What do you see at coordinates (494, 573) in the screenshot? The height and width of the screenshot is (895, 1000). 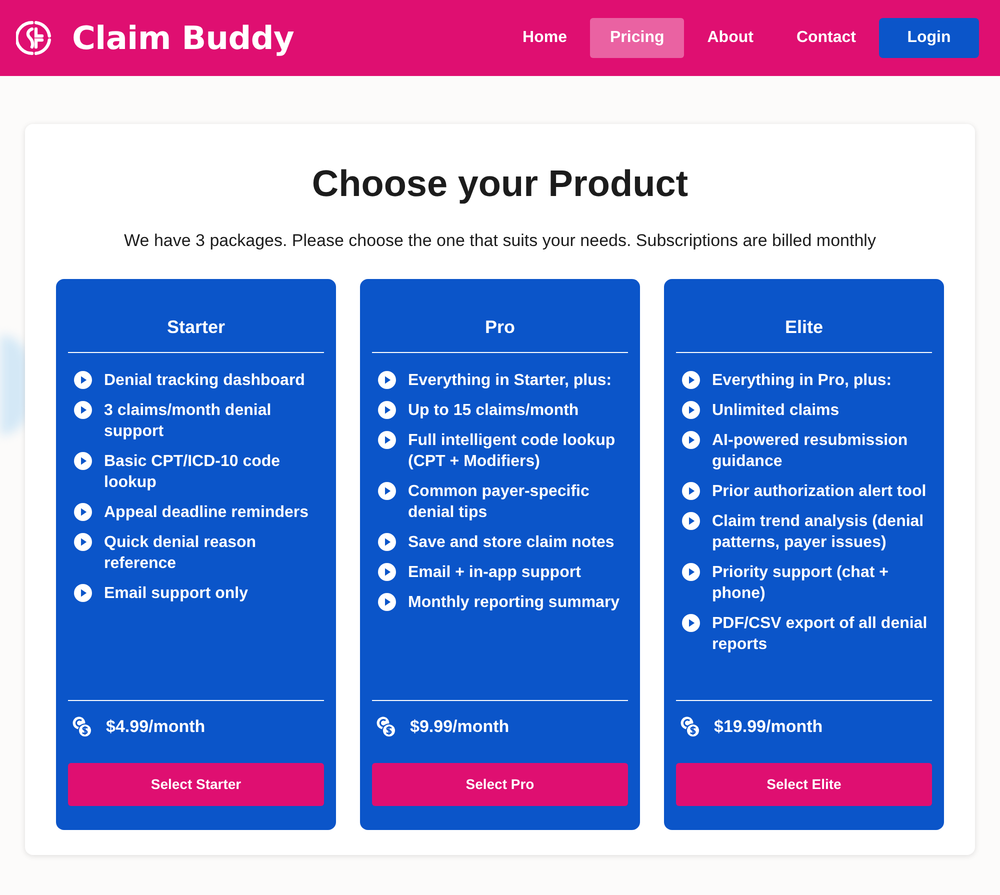 I see `feature-text: Email + in-app support` at bounding box center [494, 573].